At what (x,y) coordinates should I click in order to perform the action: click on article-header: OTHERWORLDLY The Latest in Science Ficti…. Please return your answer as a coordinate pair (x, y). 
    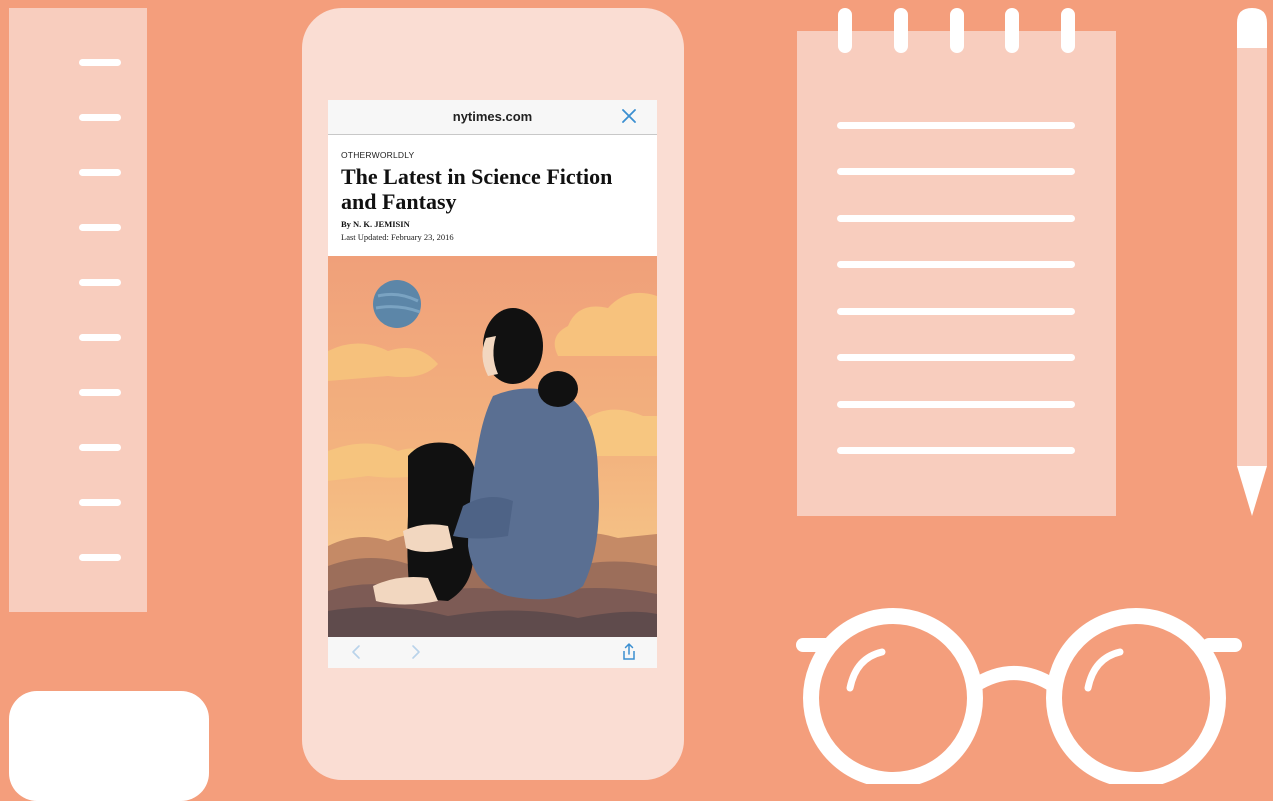
    Looking at the image, I should click on (491, 196).